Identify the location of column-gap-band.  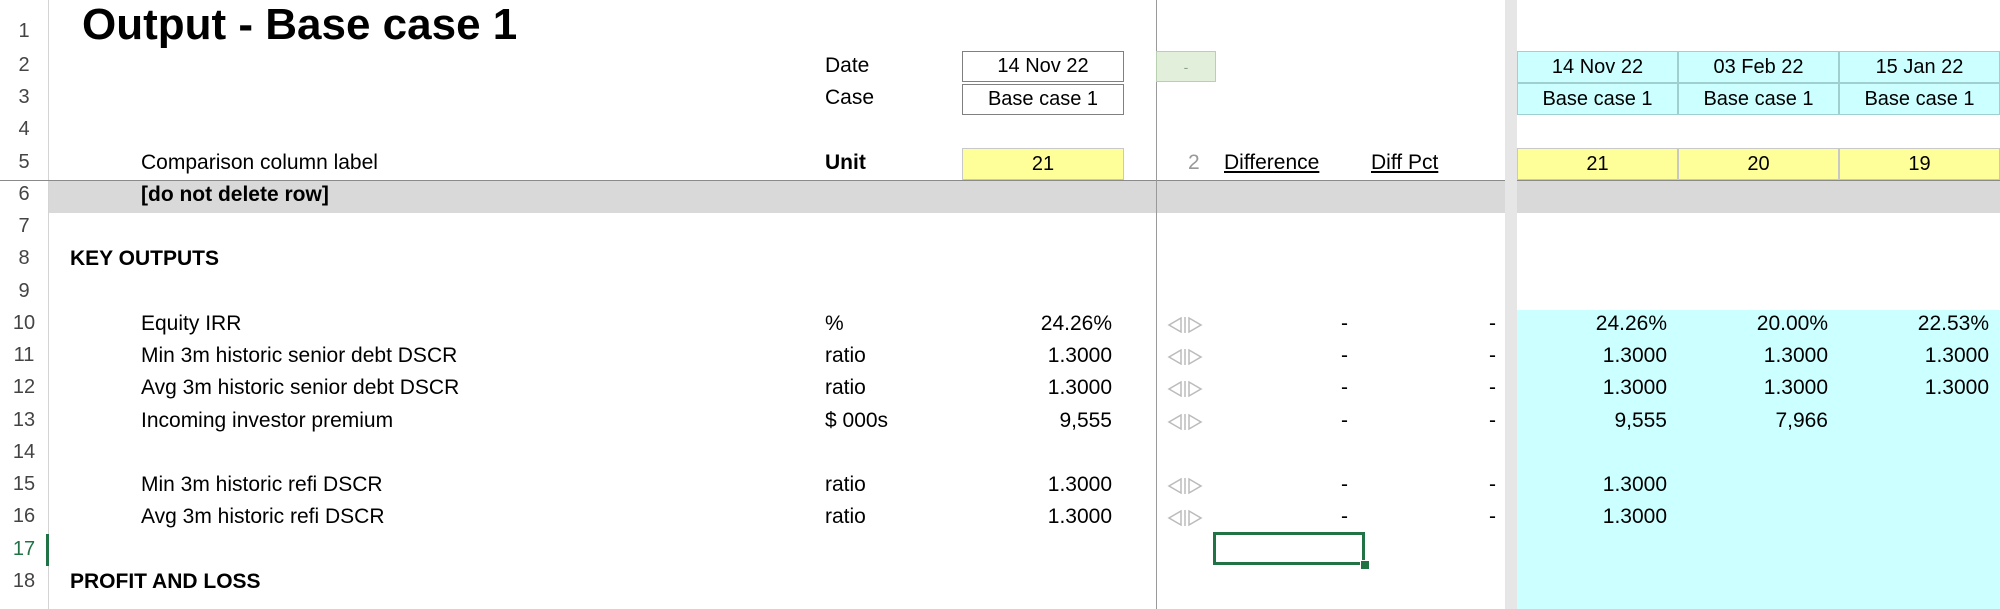
(1511, 304).